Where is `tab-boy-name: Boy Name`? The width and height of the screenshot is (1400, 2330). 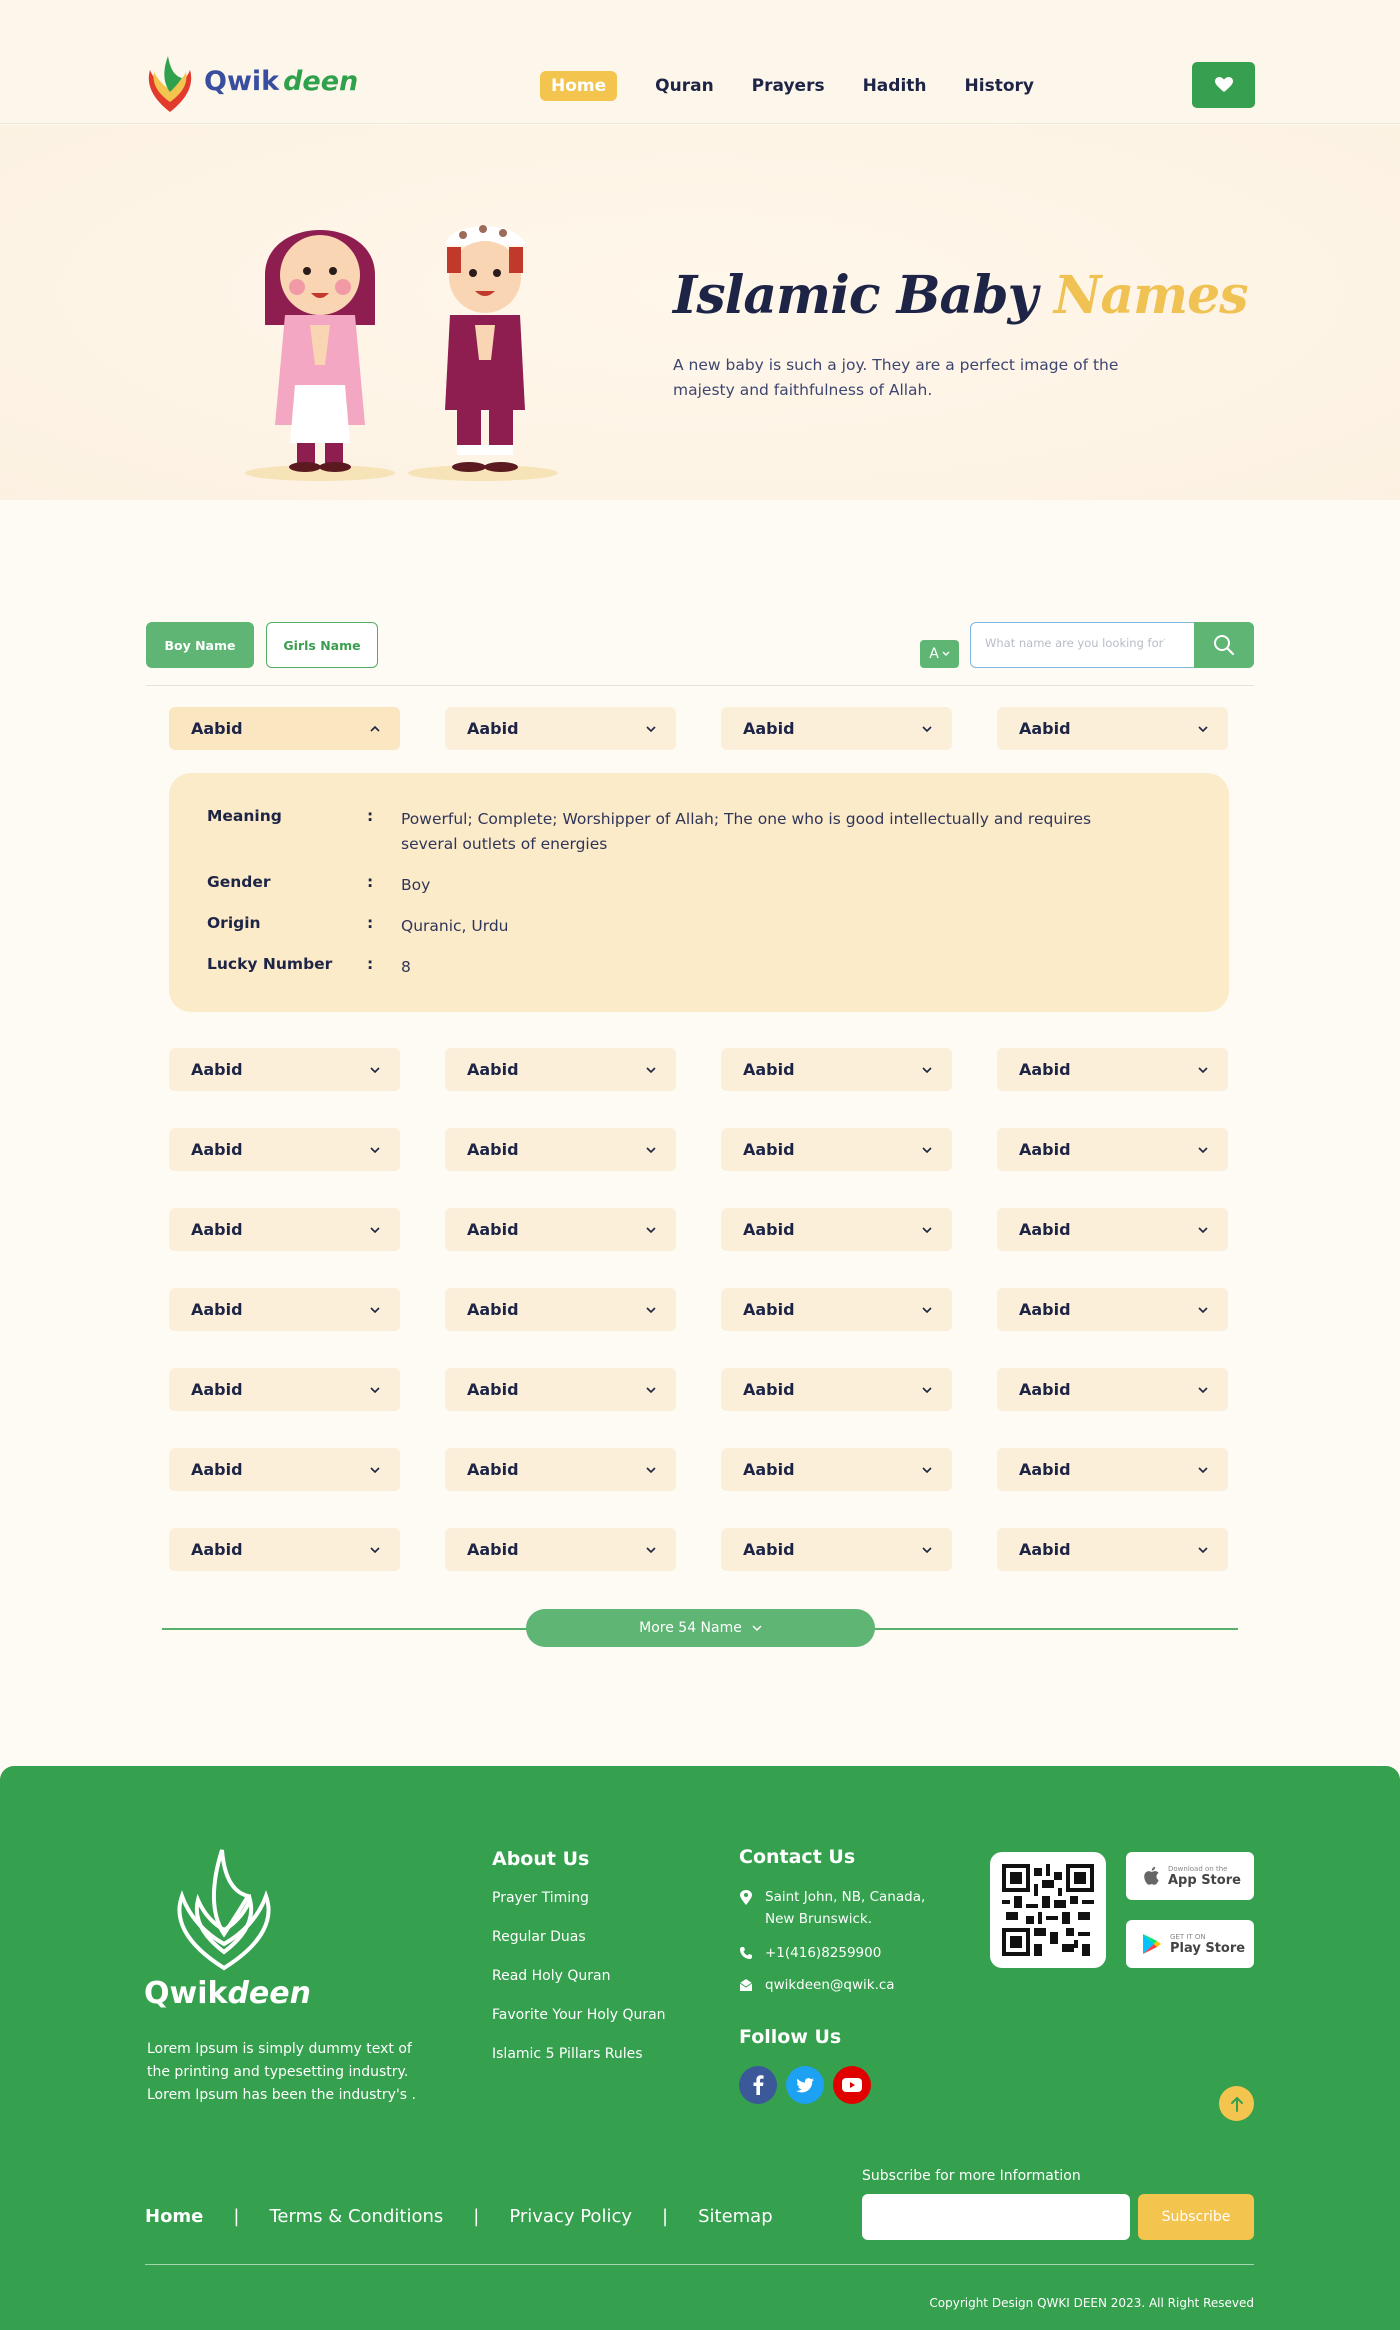
tab-boy-name: Boy Name is located at coordinates (200, 645).